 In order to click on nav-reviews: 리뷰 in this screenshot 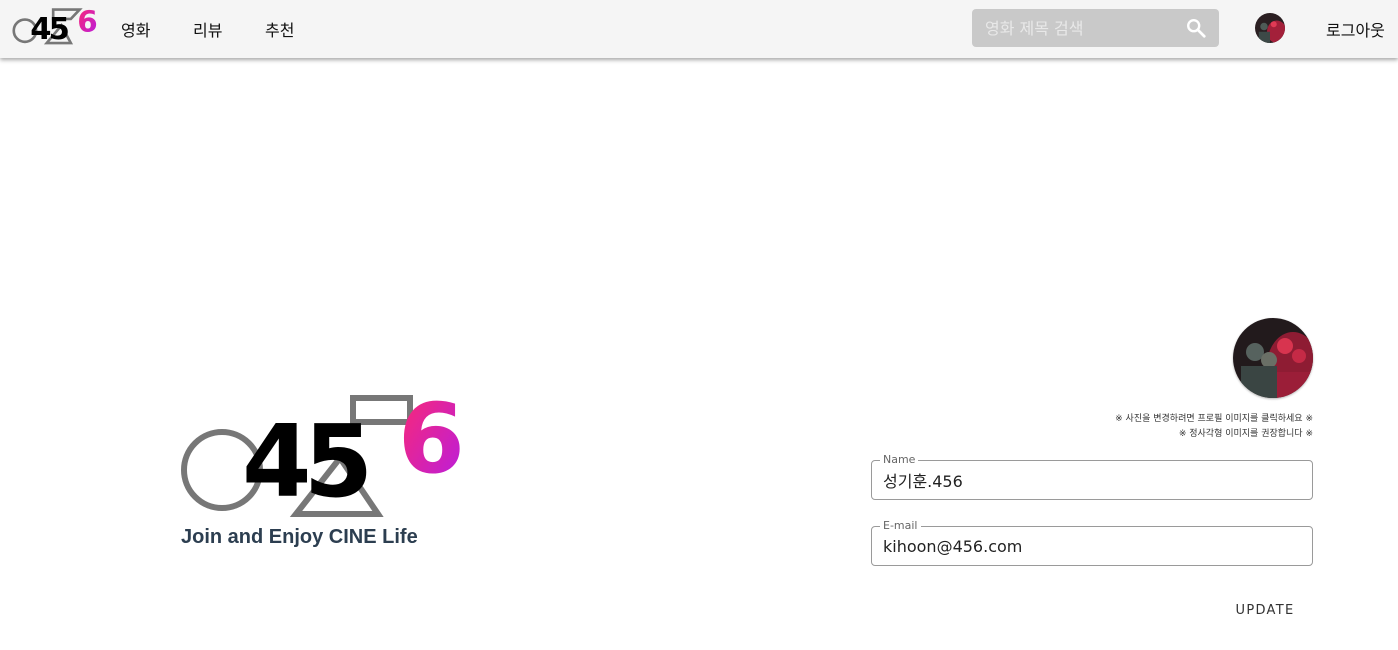, I will do `click(207, 29)`.